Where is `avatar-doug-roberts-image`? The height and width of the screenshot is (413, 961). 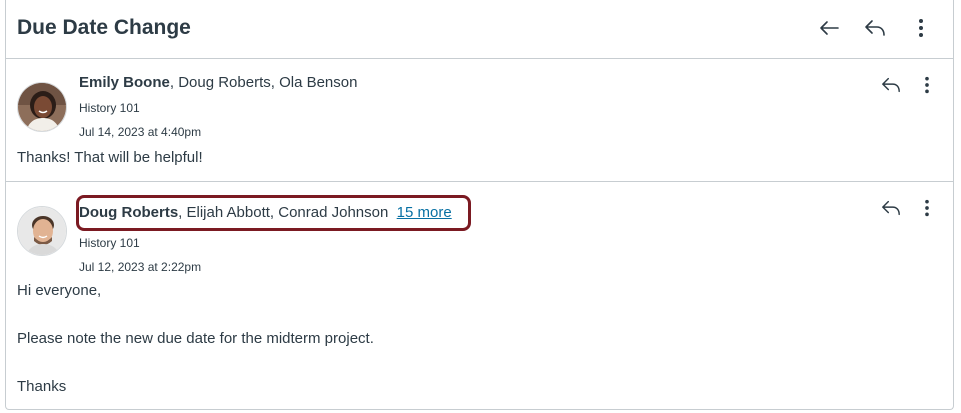 avatar-doug-roberts-image is located at coordinates (42, 231).